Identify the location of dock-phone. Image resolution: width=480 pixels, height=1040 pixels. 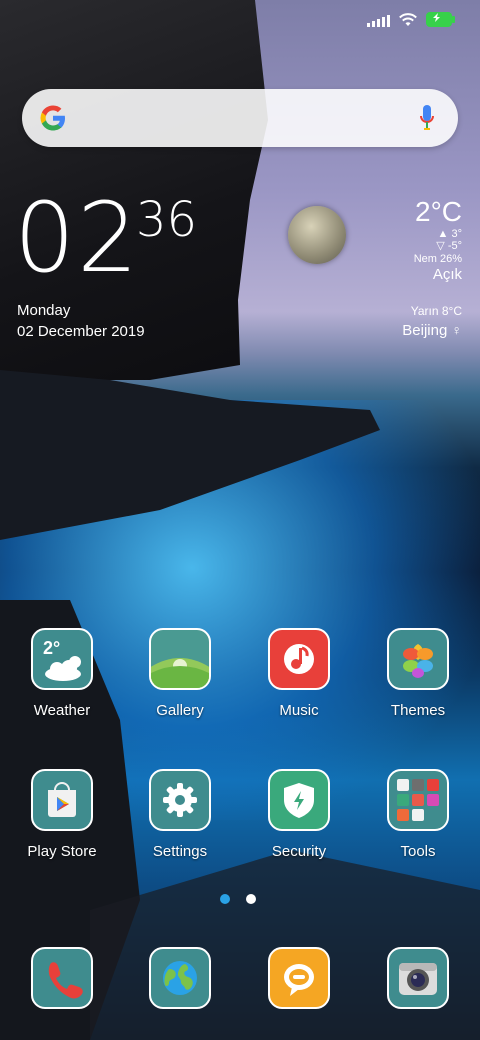
(62, 978).